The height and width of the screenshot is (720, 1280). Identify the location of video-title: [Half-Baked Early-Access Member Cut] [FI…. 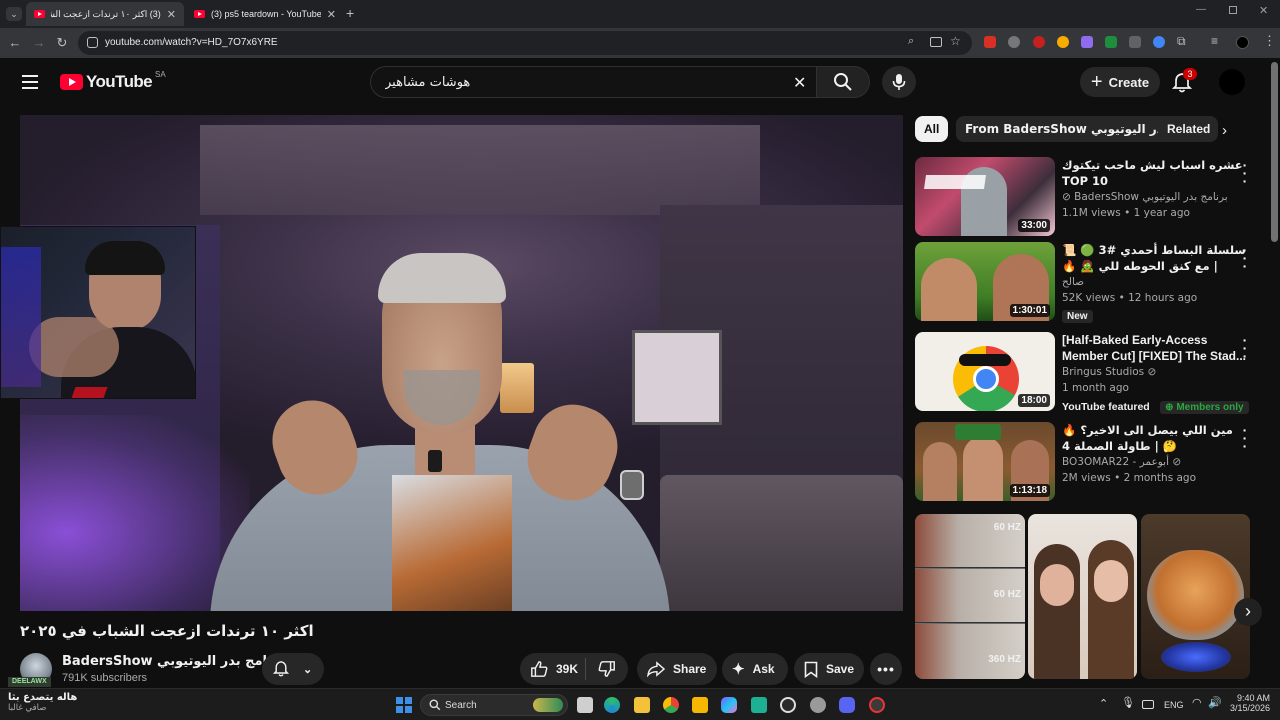
(1154, 348).